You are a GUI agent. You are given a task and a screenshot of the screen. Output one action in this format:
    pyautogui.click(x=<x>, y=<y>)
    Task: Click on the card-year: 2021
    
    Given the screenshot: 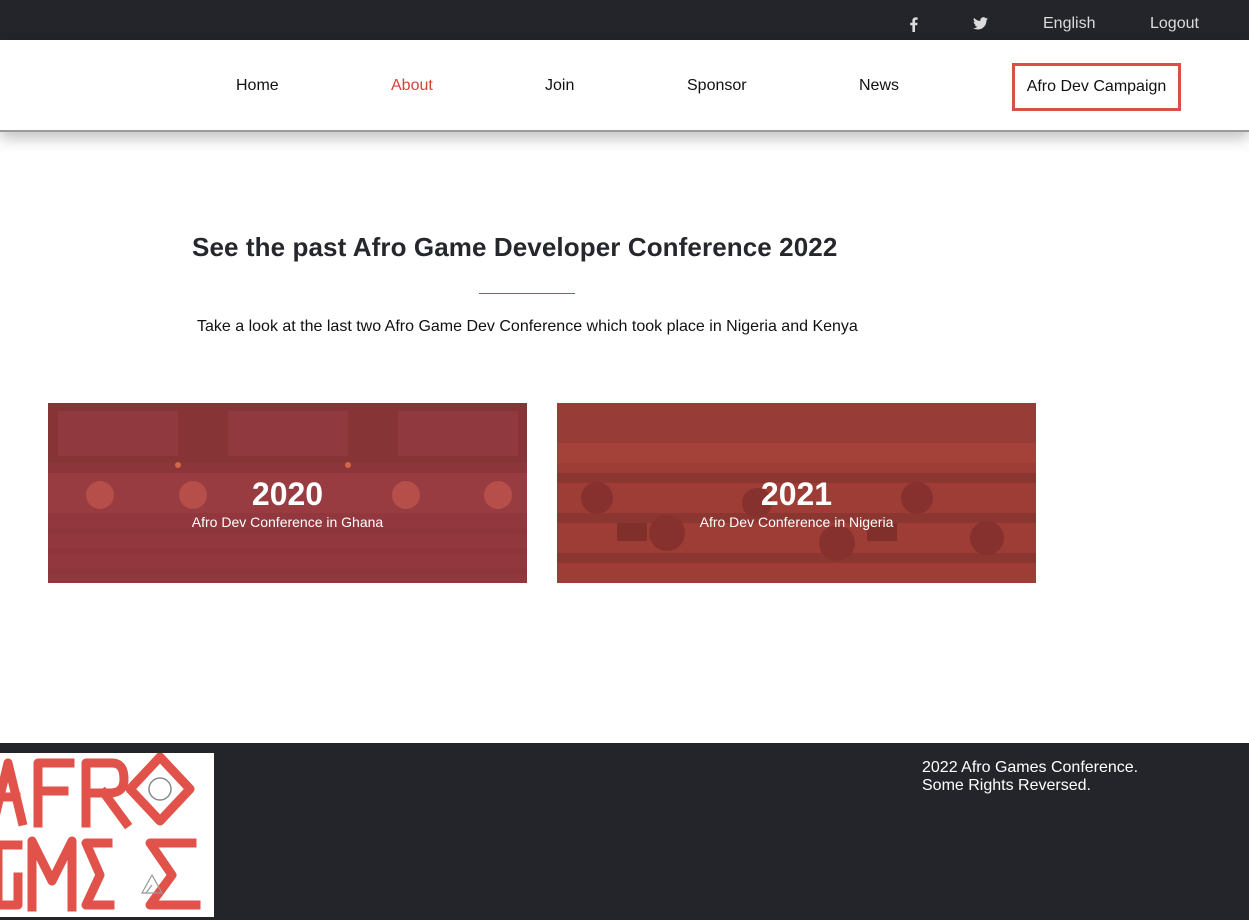 What is the action you would take?
    pyautogui.click(x=796, y=494)
    